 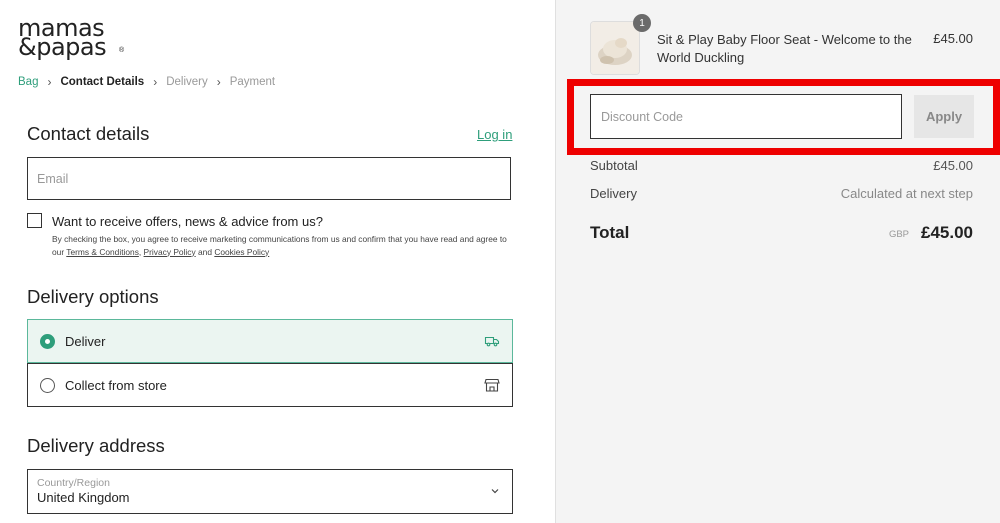 I want to click on brand-logo: mamas &papas ®, so click(x=73, y=38).